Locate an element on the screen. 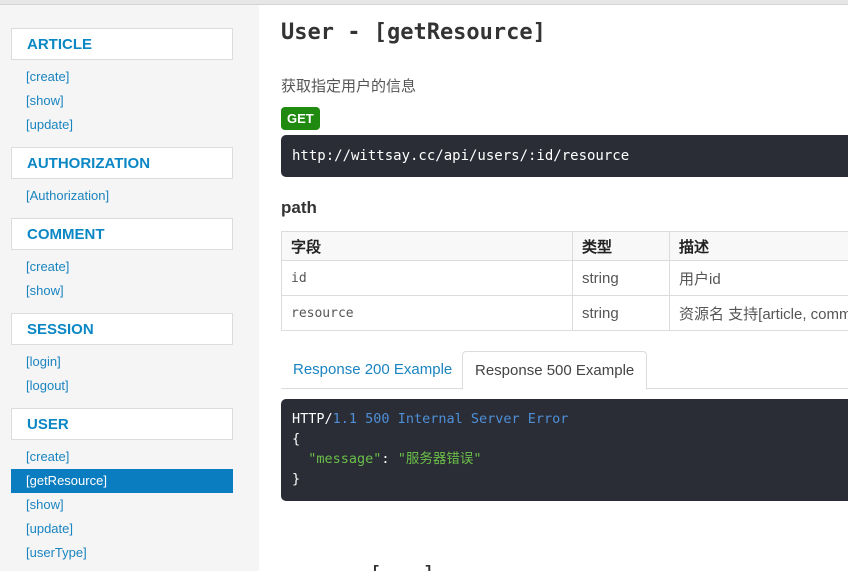 This screenshot has width=848, height=571. sidebar-group-title: ARTICLE is located at coordinates (122, 44).